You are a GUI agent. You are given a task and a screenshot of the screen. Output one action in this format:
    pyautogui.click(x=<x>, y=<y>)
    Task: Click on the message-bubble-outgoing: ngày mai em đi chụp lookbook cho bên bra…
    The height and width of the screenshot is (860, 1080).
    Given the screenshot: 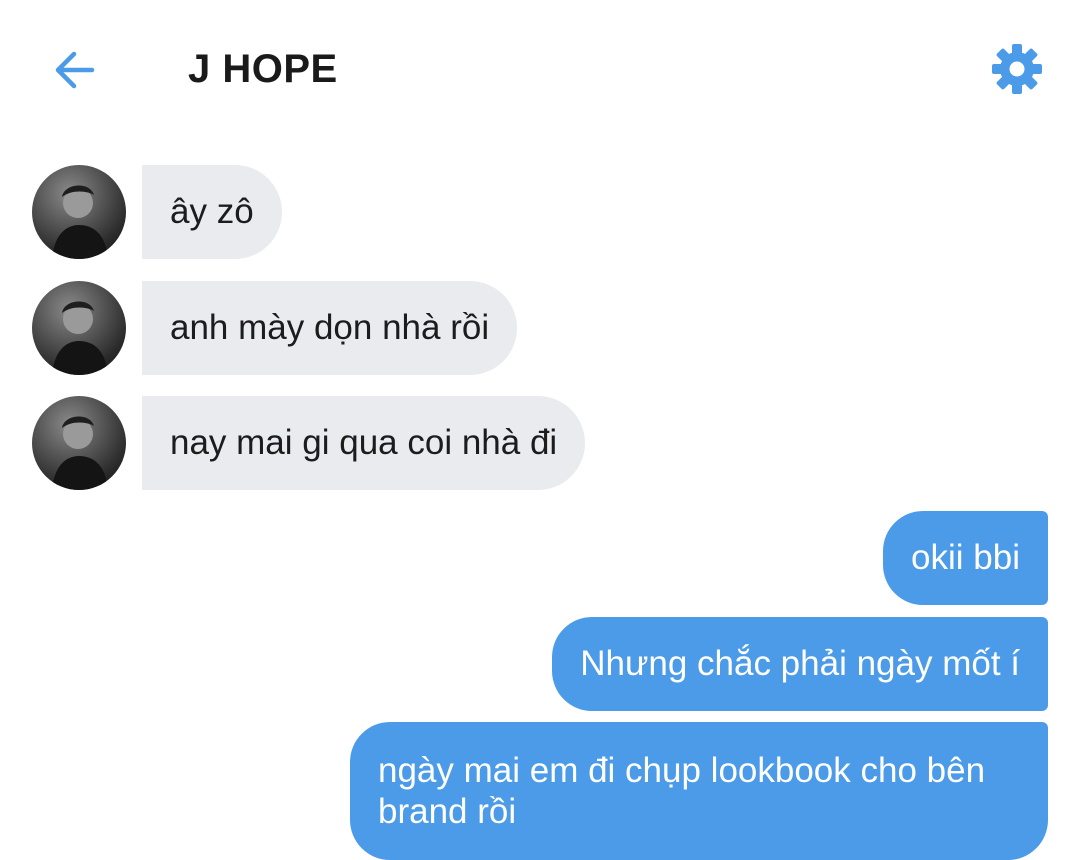 What is the action you would take?
    pyautogui.click(x=699, y=791)
    